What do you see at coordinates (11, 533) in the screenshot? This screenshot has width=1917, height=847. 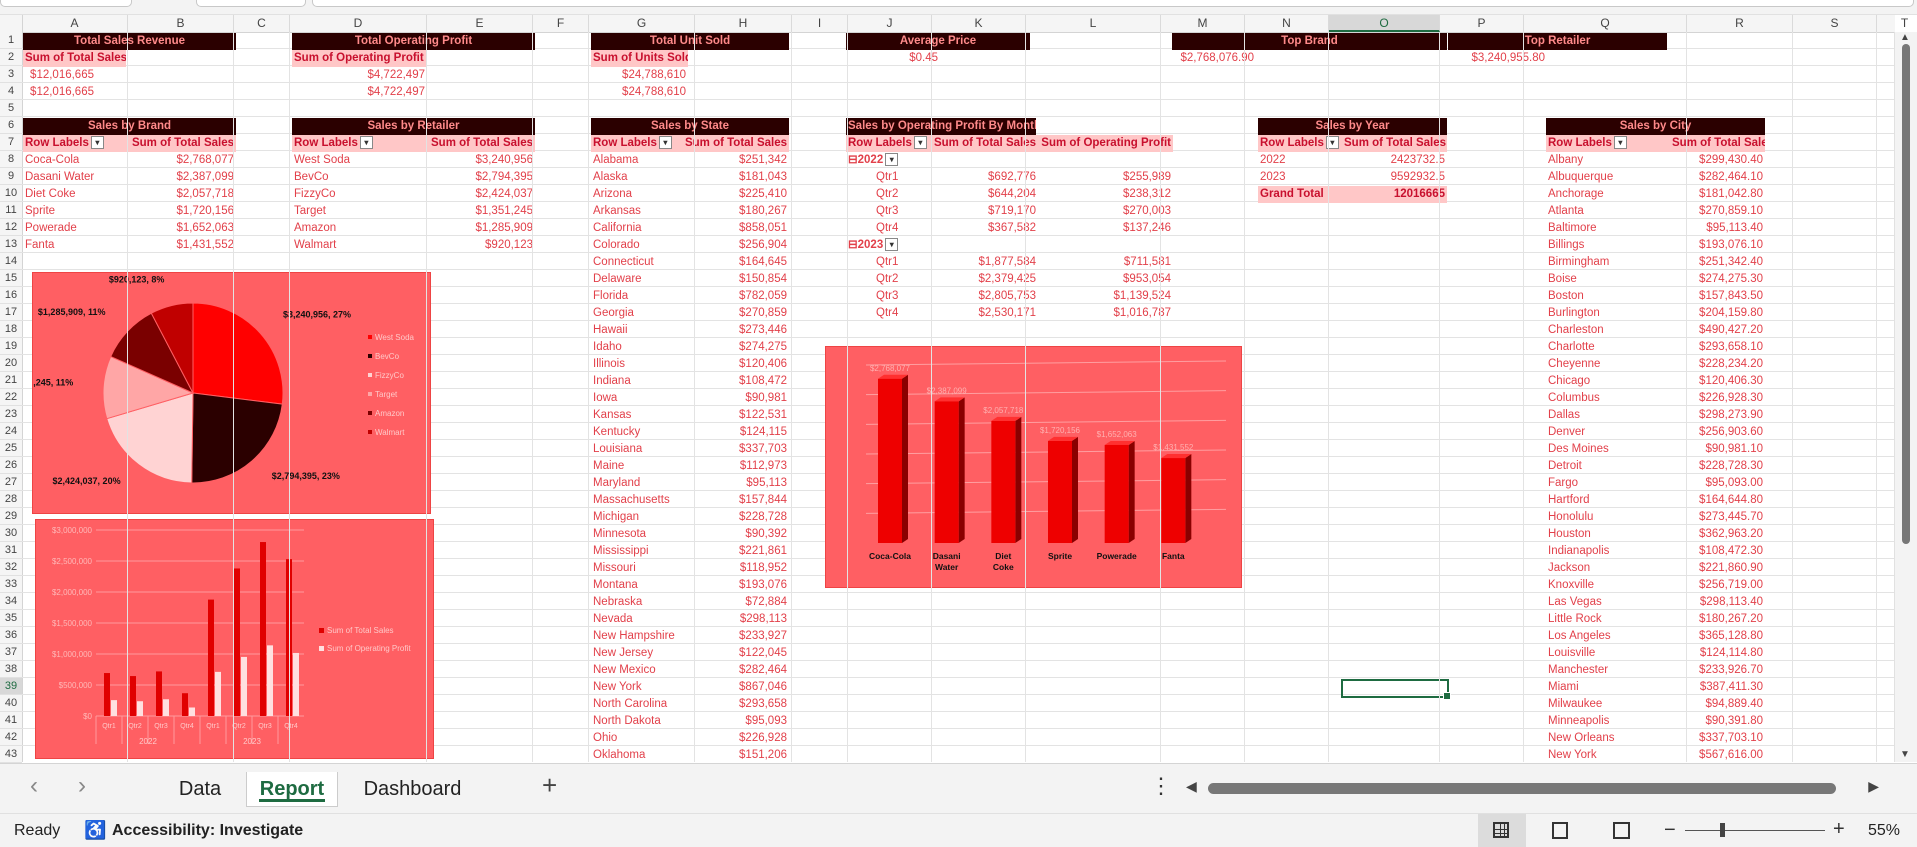 I see `row-header-30: 30` at bounding box center [11, 533].